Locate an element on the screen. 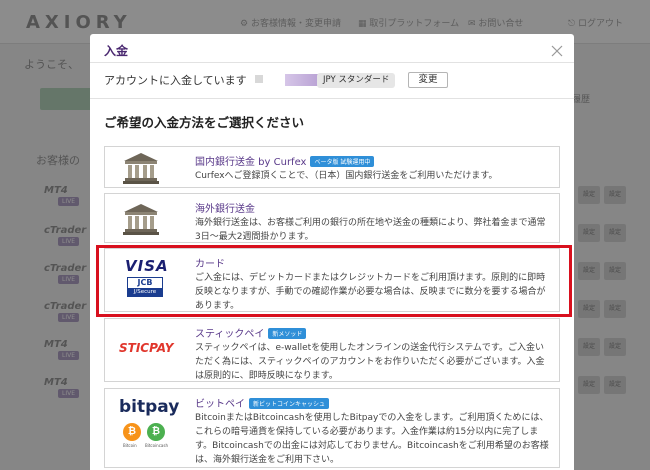 This screenshot has width=650, height=470. close-icon is located at coordinates (557, 51).